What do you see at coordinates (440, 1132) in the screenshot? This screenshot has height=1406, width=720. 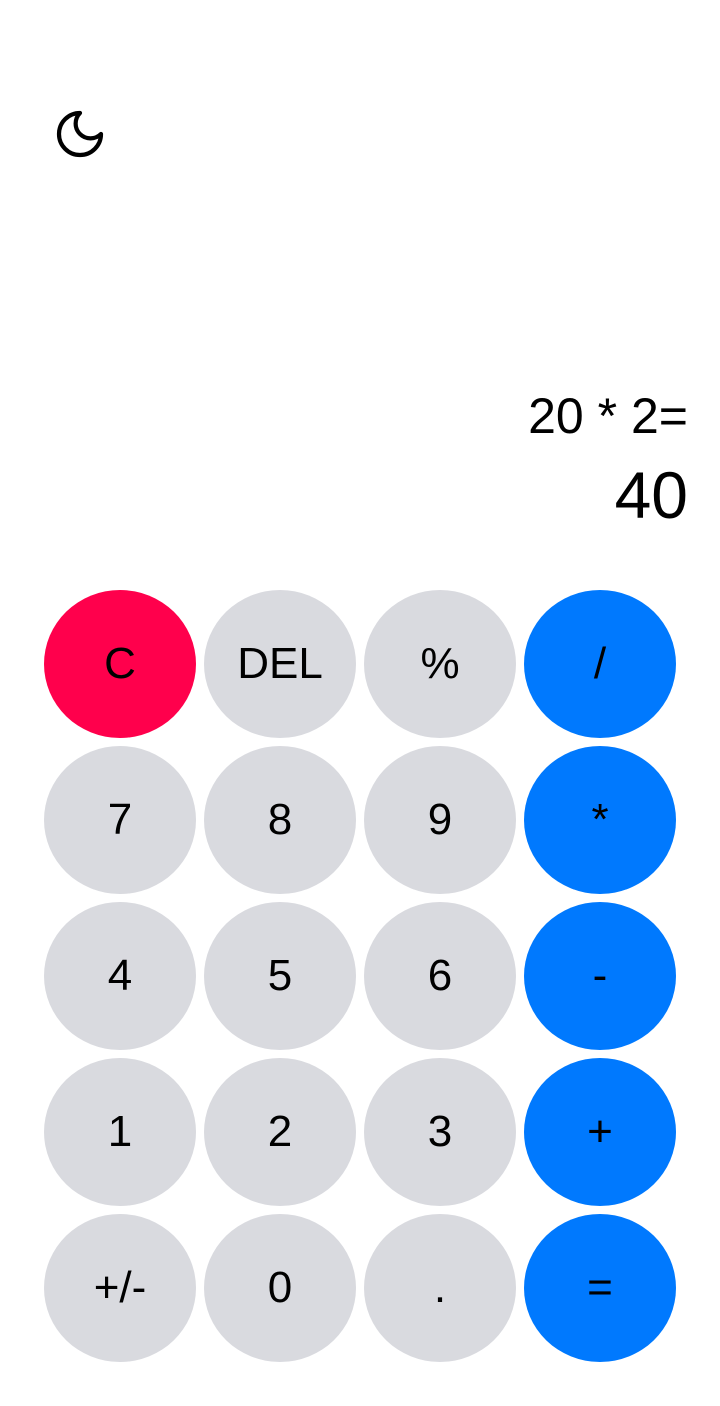 I see `digit-3-button: 3` at bounding box center [440, 1132].